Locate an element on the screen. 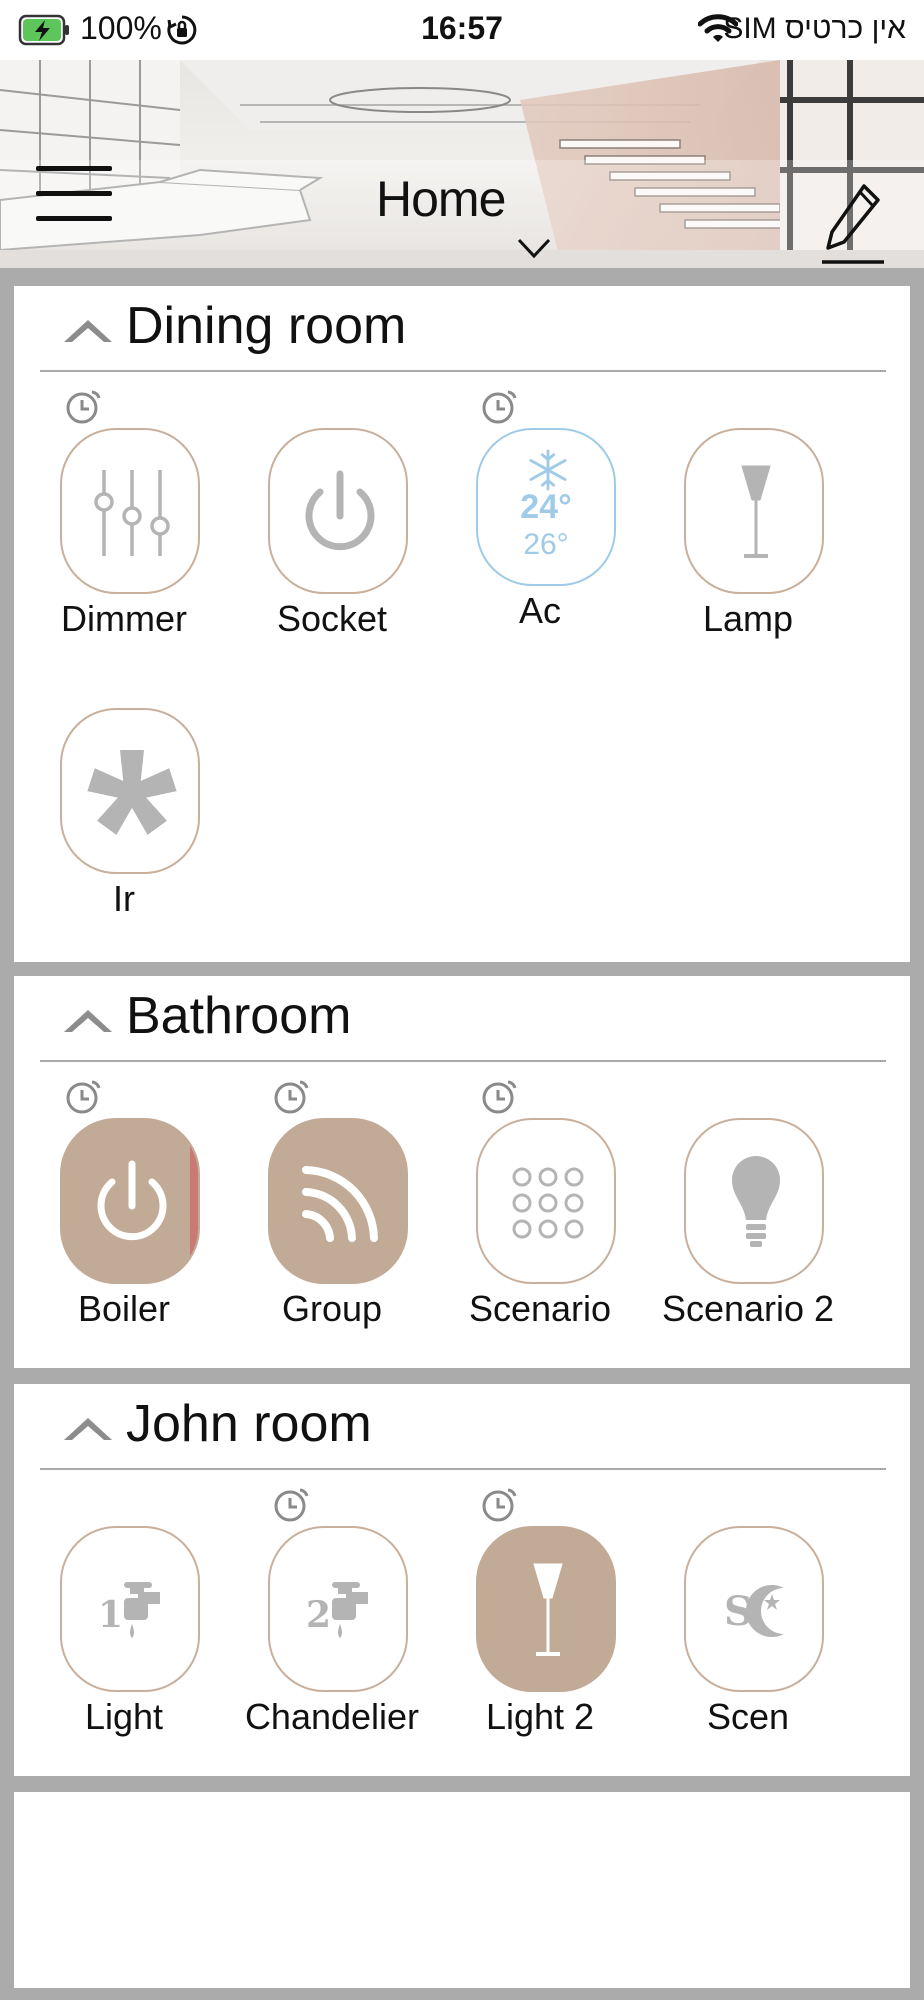 The height and width of the screenshot is (2000, 924). device-light-2: Light 2 is located at coordinates (530, 1610).